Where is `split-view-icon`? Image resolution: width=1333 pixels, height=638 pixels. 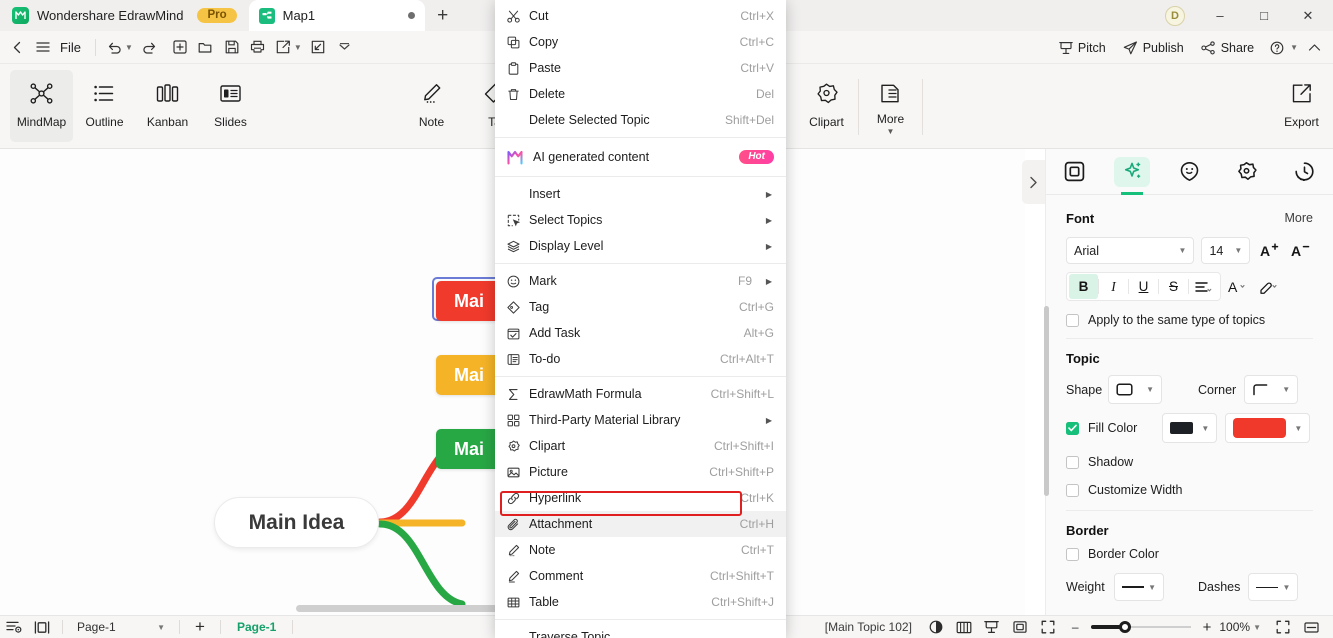 split-view-icon is located at coordinates (42, 627).